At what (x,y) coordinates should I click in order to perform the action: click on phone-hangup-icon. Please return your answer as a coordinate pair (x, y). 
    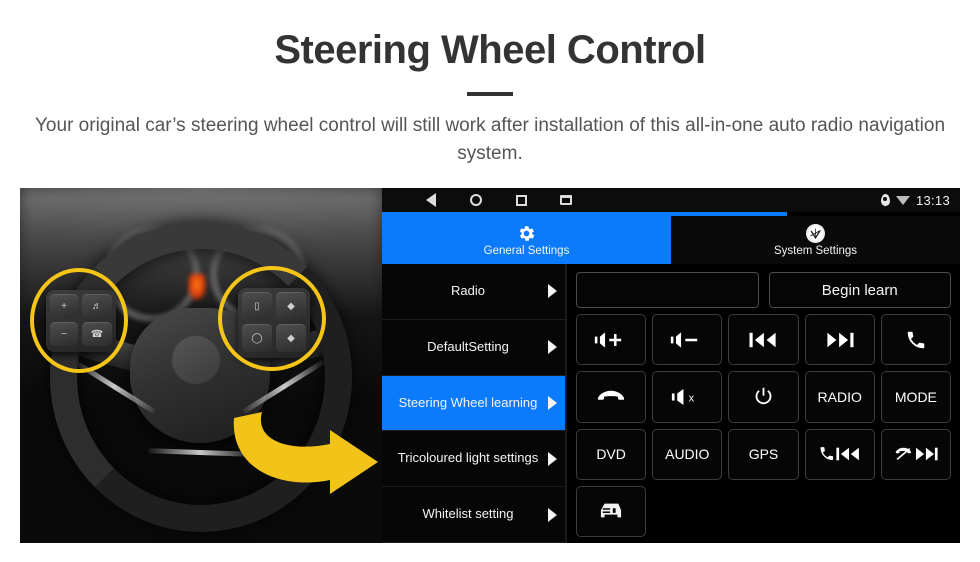
    Looking at the image, I should click on (611, 397).